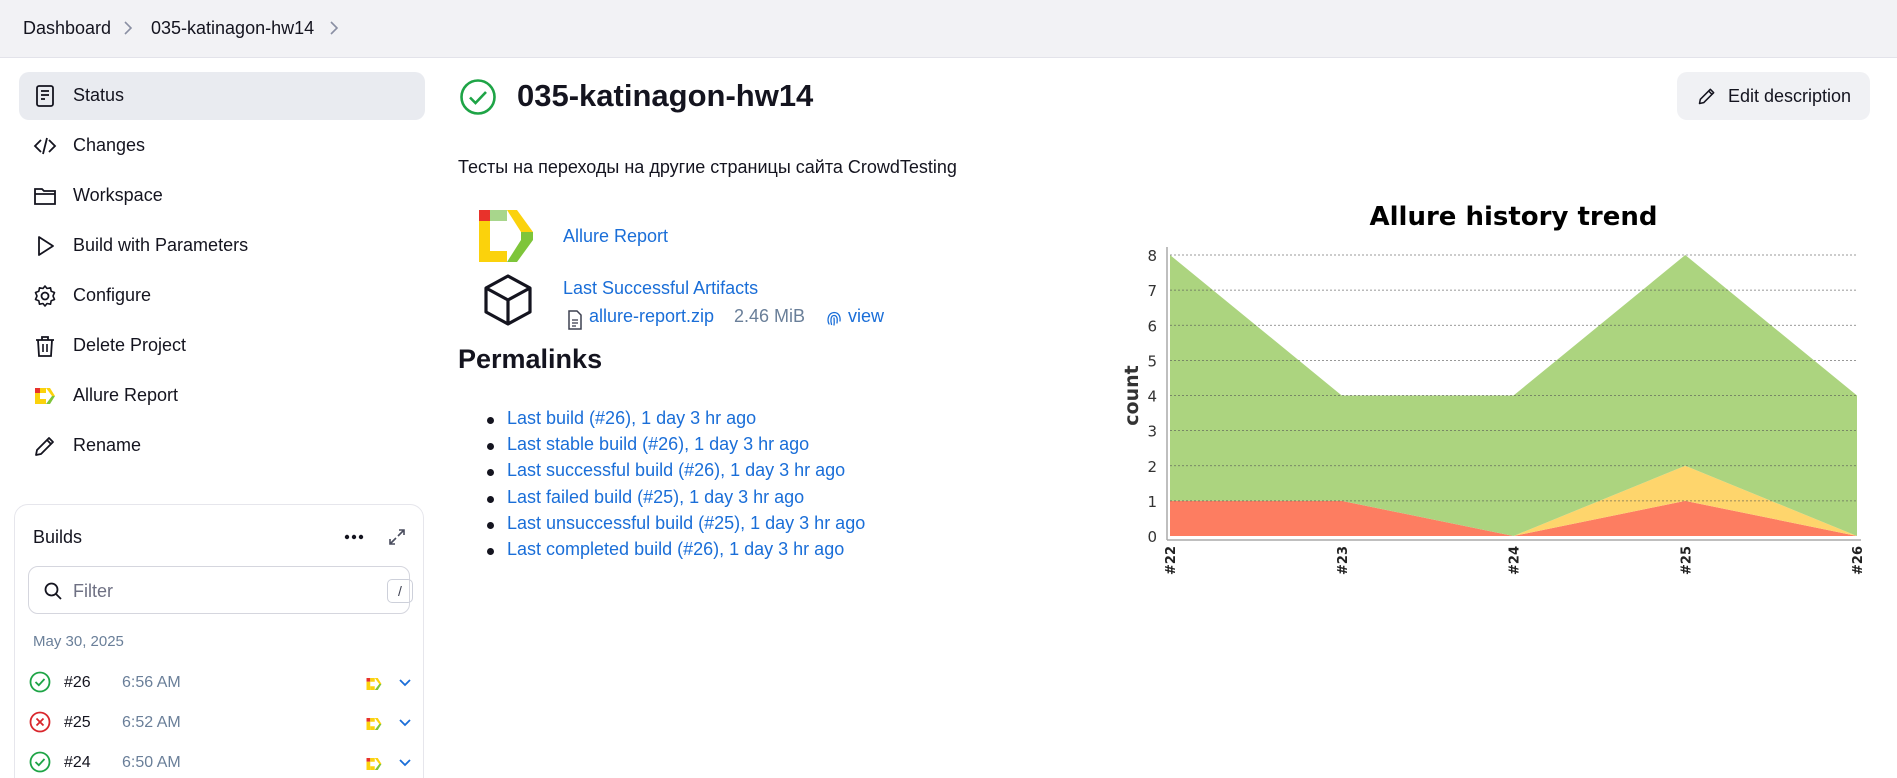  What do you see at coordinates (397, 537) in the screenshot?
I see `expand-icon` at bounding box center [397, 537].